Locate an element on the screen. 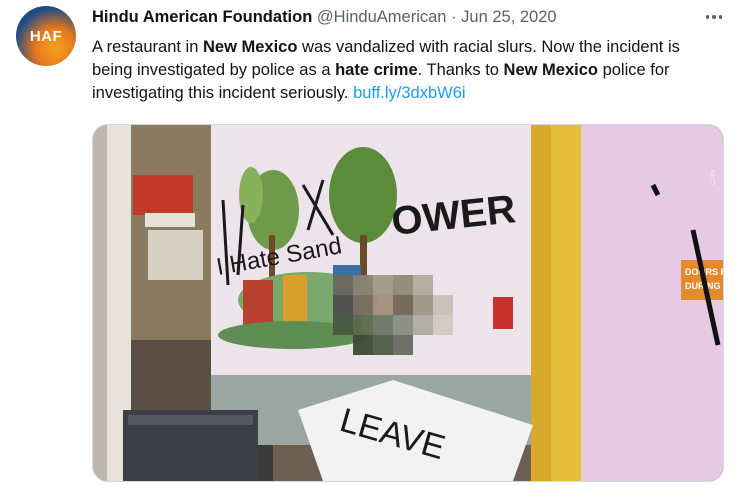  display-name: Hindu American Foundation is located at coordinates (202, 17).